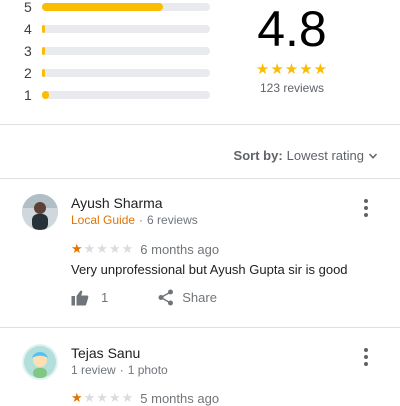  Describe the element at coordinates (80, 298) in the screenshot. I see `thumbs-up-icon` at that location.